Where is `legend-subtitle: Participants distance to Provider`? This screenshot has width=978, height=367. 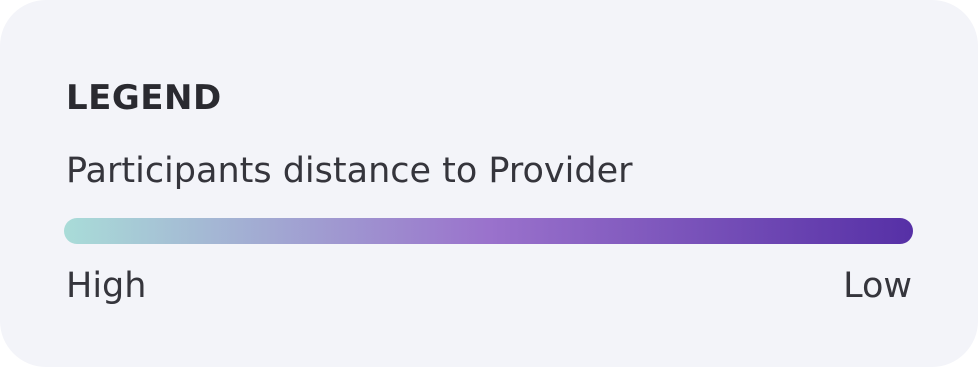
legend-subtitle: Participants distance to Provider is located at coordinates (349, 171).